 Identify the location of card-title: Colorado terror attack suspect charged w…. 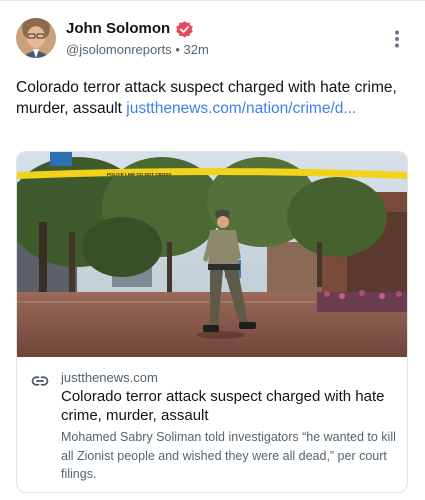
(229, 406).